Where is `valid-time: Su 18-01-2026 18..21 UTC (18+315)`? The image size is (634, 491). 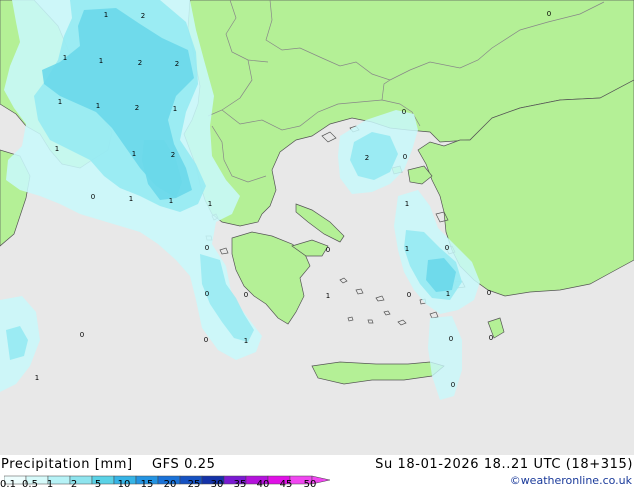
valid-time: Su 18-01-2026 18..21 UTC (18+315) is located at coordinates (504, 464).